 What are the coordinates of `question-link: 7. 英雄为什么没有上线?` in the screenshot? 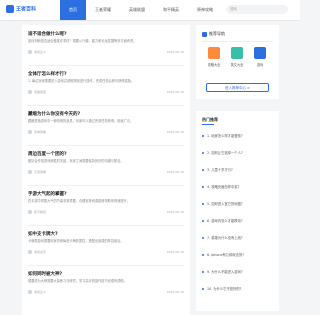 It's located at (225, 237).